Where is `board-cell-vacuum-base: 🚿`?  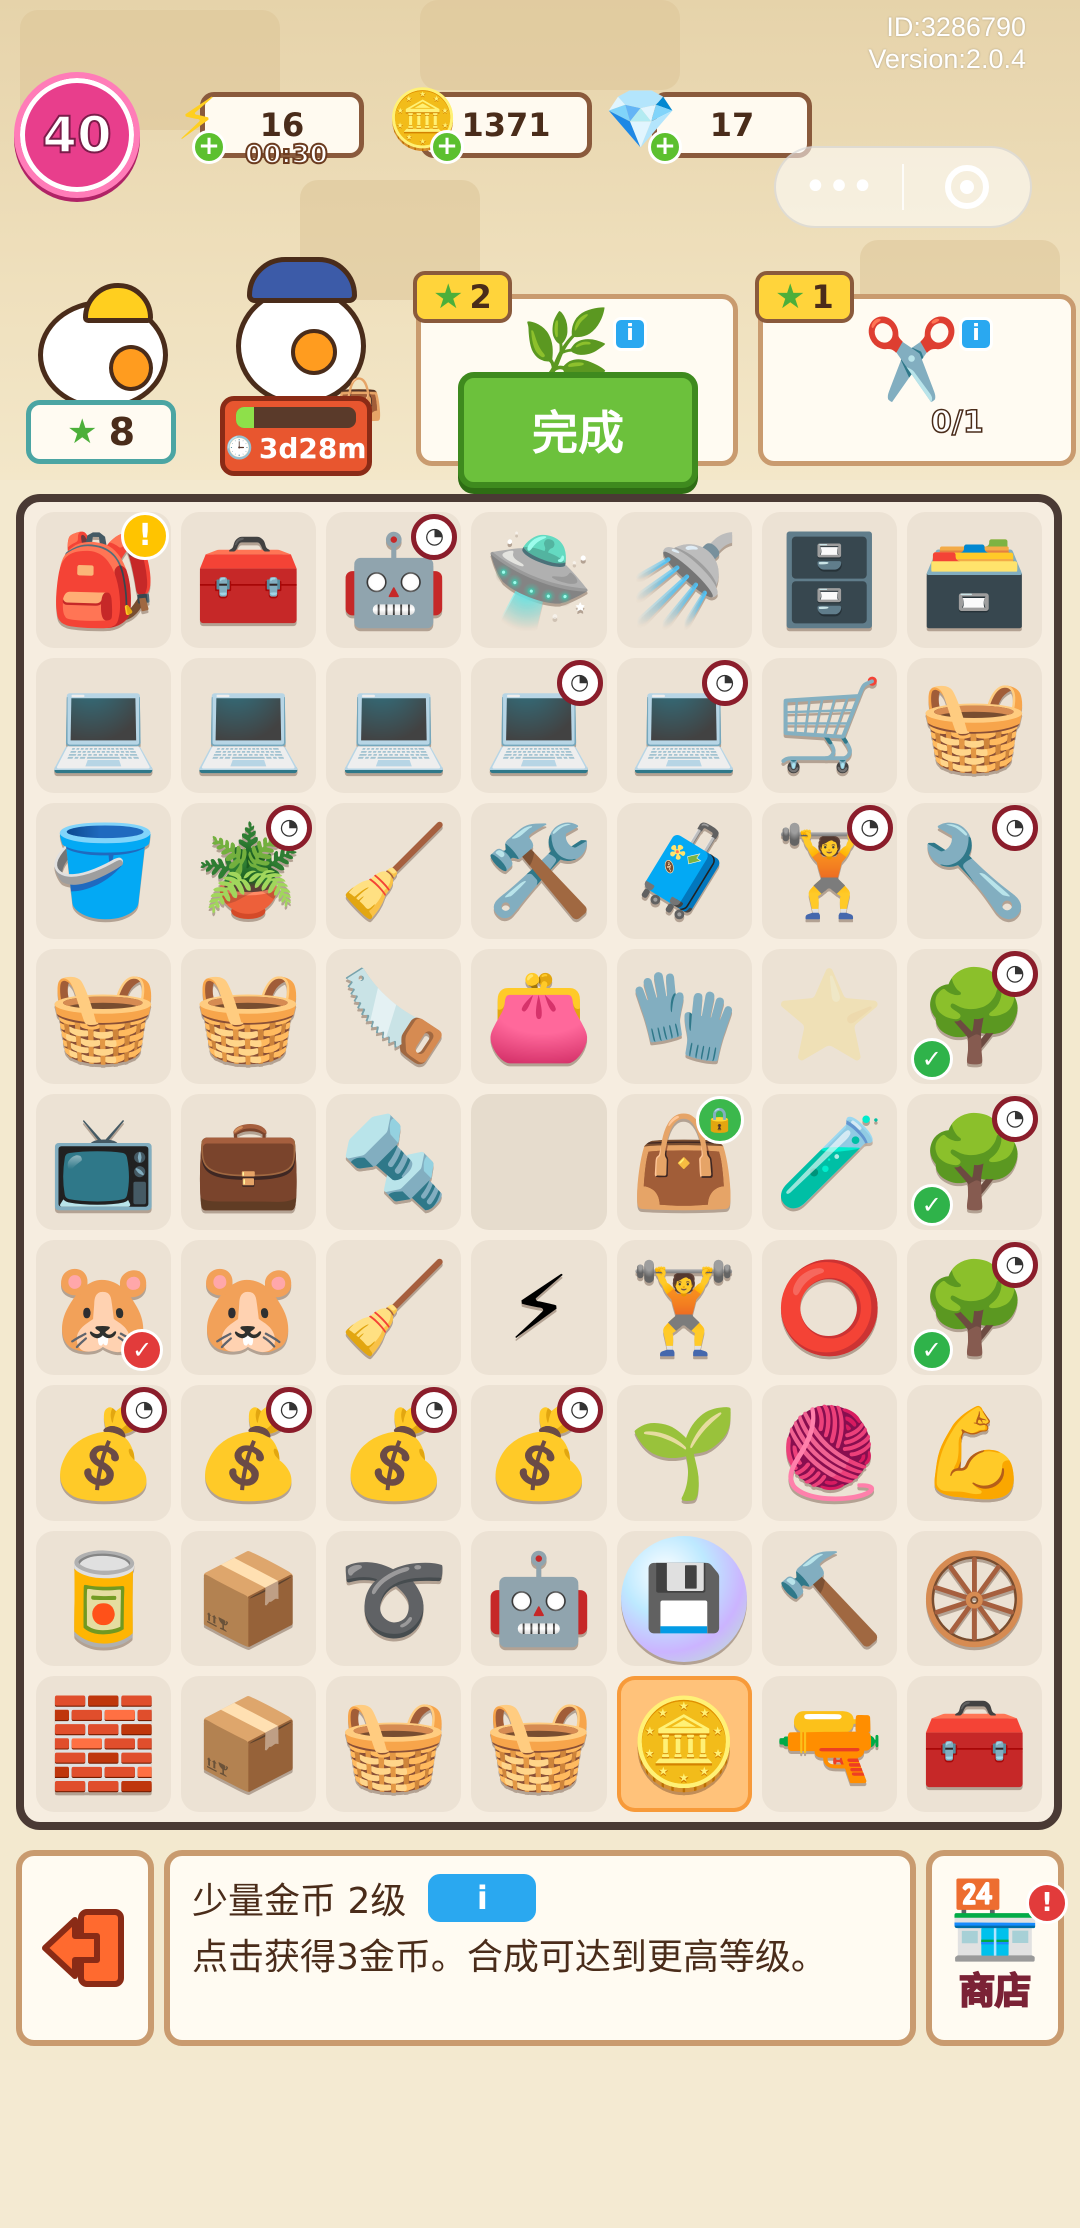 board-cell-vacuum-base: 🚿 is located at coordinates (684, 580).